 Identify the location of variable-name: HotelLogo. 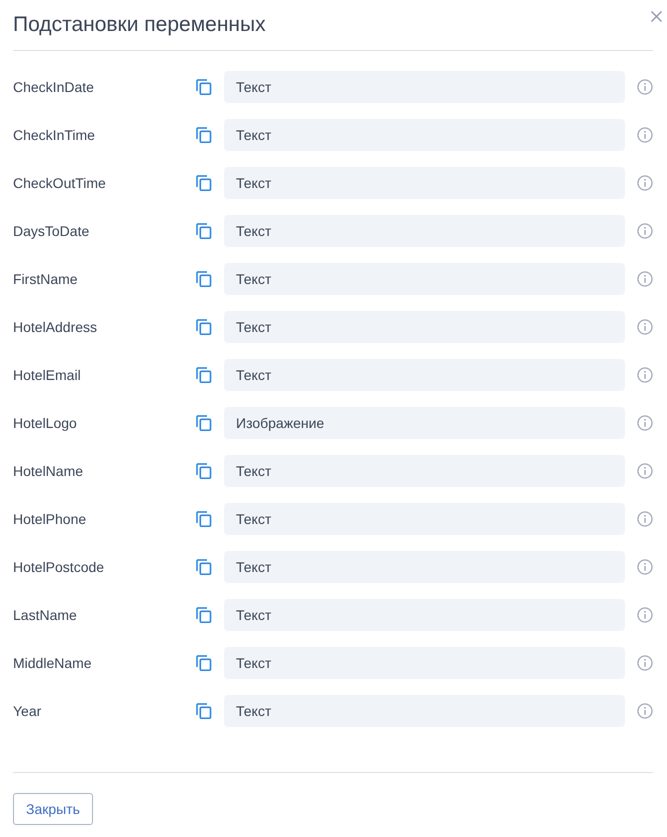
(45, 423).